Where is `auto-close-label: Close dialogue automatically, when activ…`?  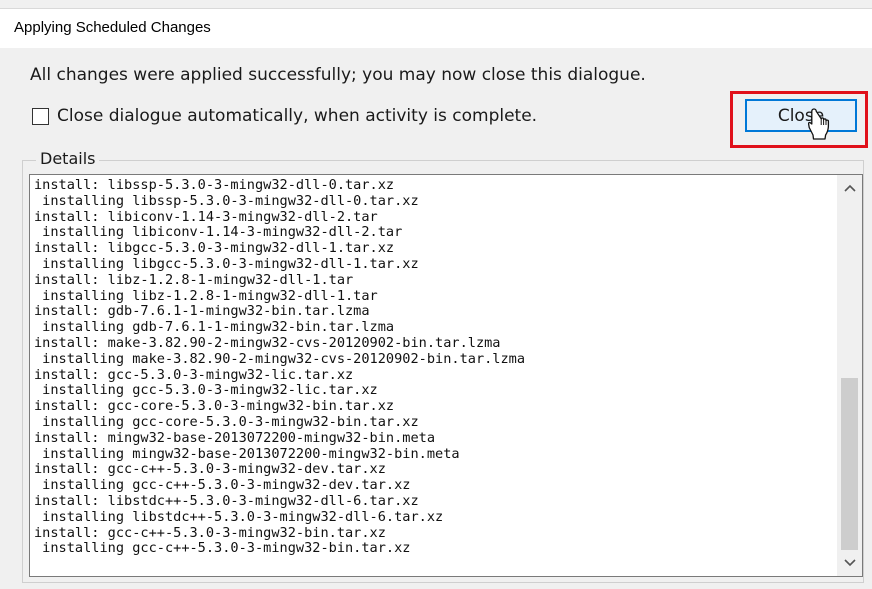 auto-close-label: Close dialogue automatically, when activ… is located at coordinates (297, 116).